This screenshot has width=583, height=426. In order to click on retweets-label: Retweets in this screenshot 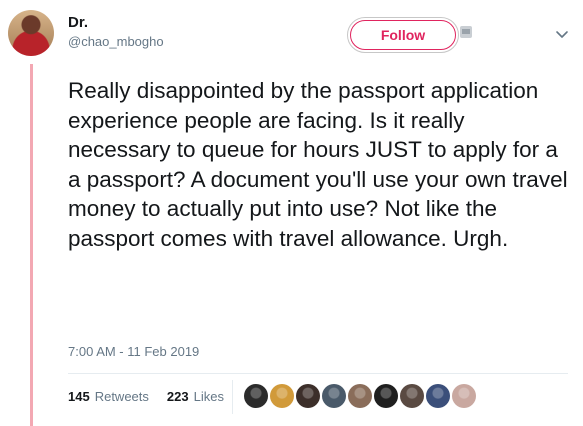, I will do `click(122, 396)`.